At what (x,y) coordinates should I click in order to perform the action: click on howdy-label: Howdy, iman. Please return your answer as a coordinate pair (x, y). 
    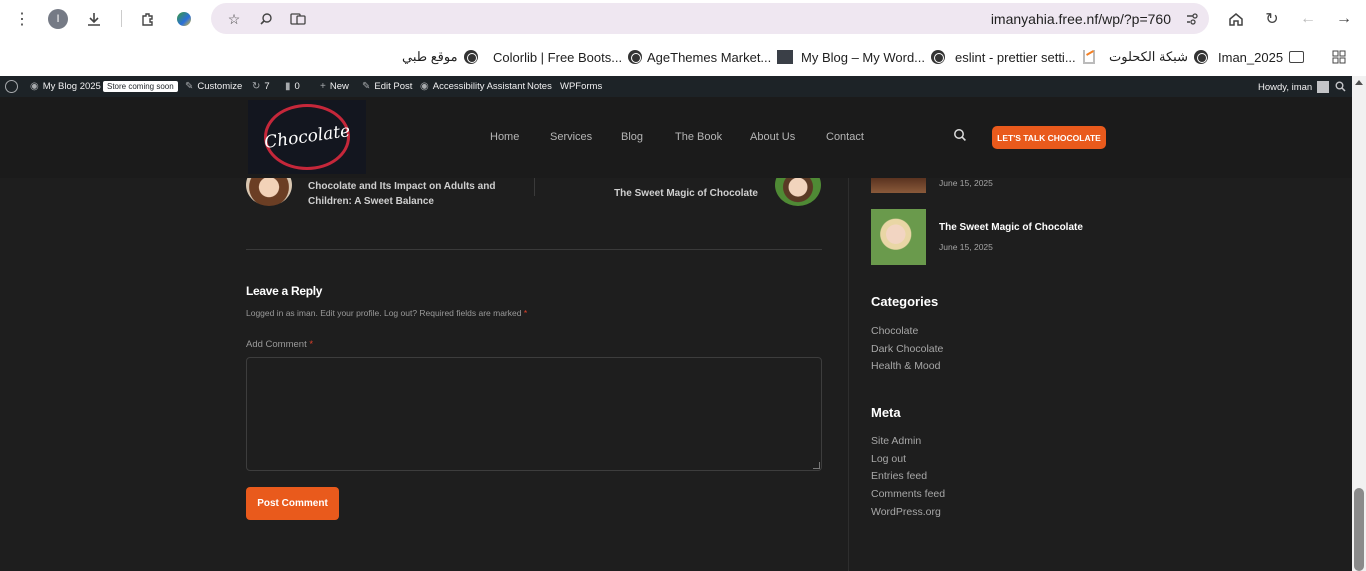
    Looking at the image, I should click on (1285, 87).